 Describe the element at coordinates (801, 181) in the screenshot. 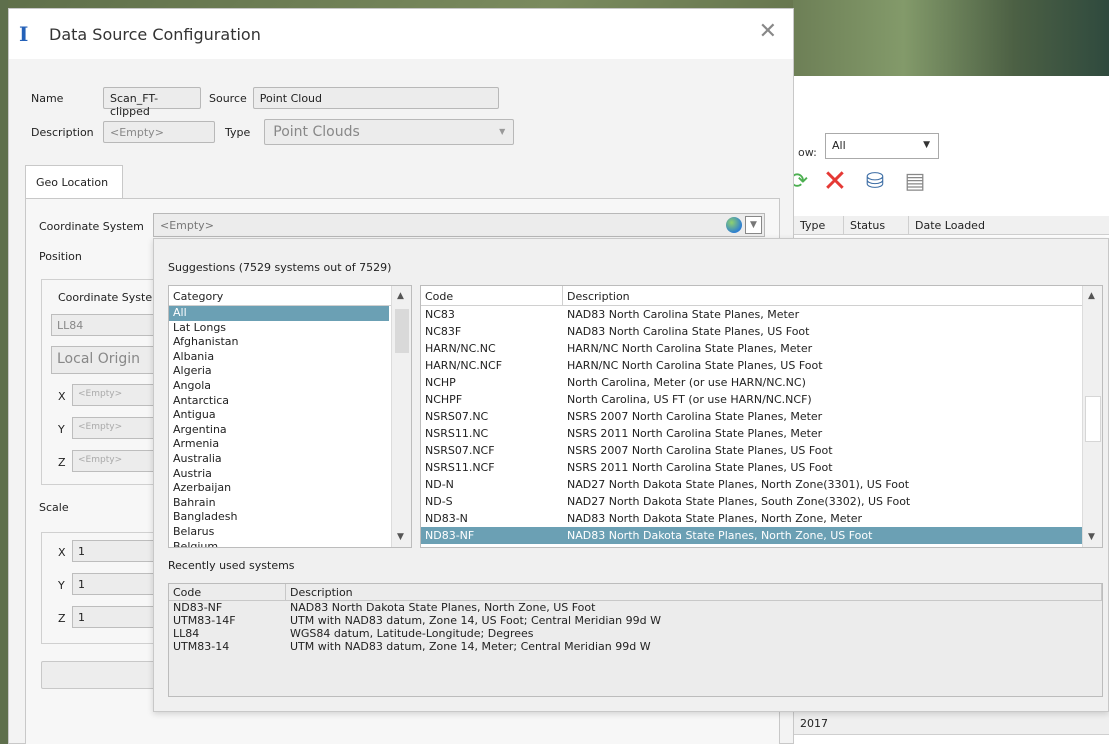

I see `refresh-icon: ⟳` at that location.